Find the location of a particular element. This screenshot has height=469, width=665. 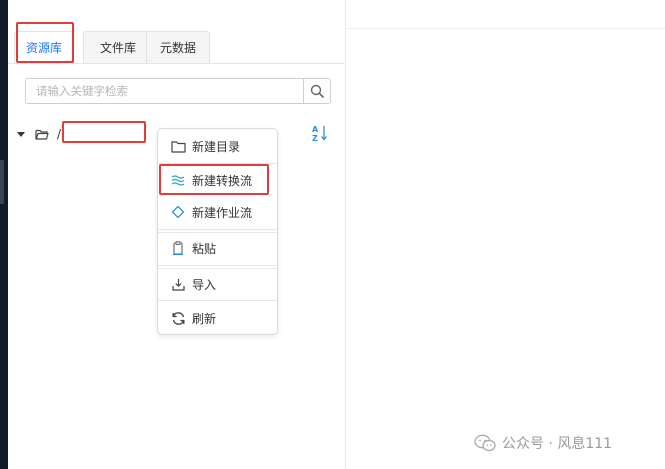

tree-root-row: / is located at coordinates (39, 134).